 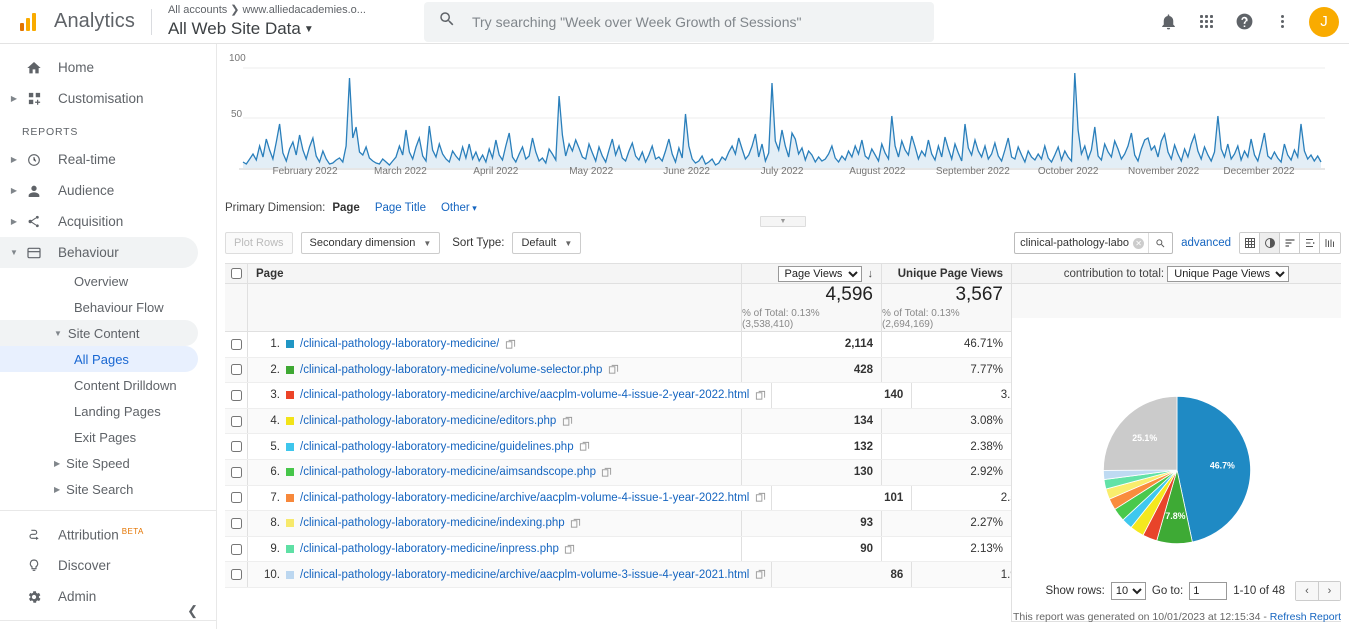 I want to click on sidebar-item-audience: ▶ Audience, so click(x=108, y=190).